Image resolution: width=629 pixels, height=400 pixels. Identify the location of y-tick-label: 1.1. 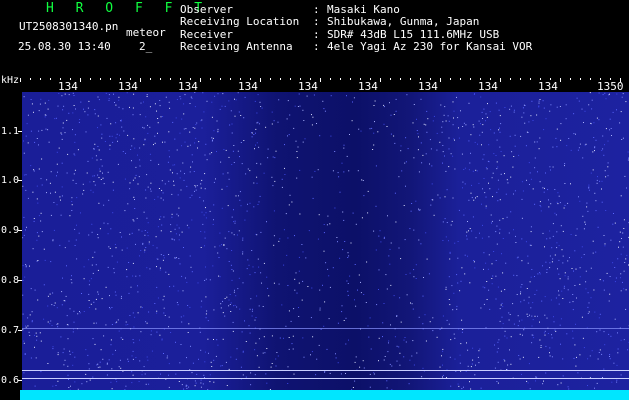
(10, 131).